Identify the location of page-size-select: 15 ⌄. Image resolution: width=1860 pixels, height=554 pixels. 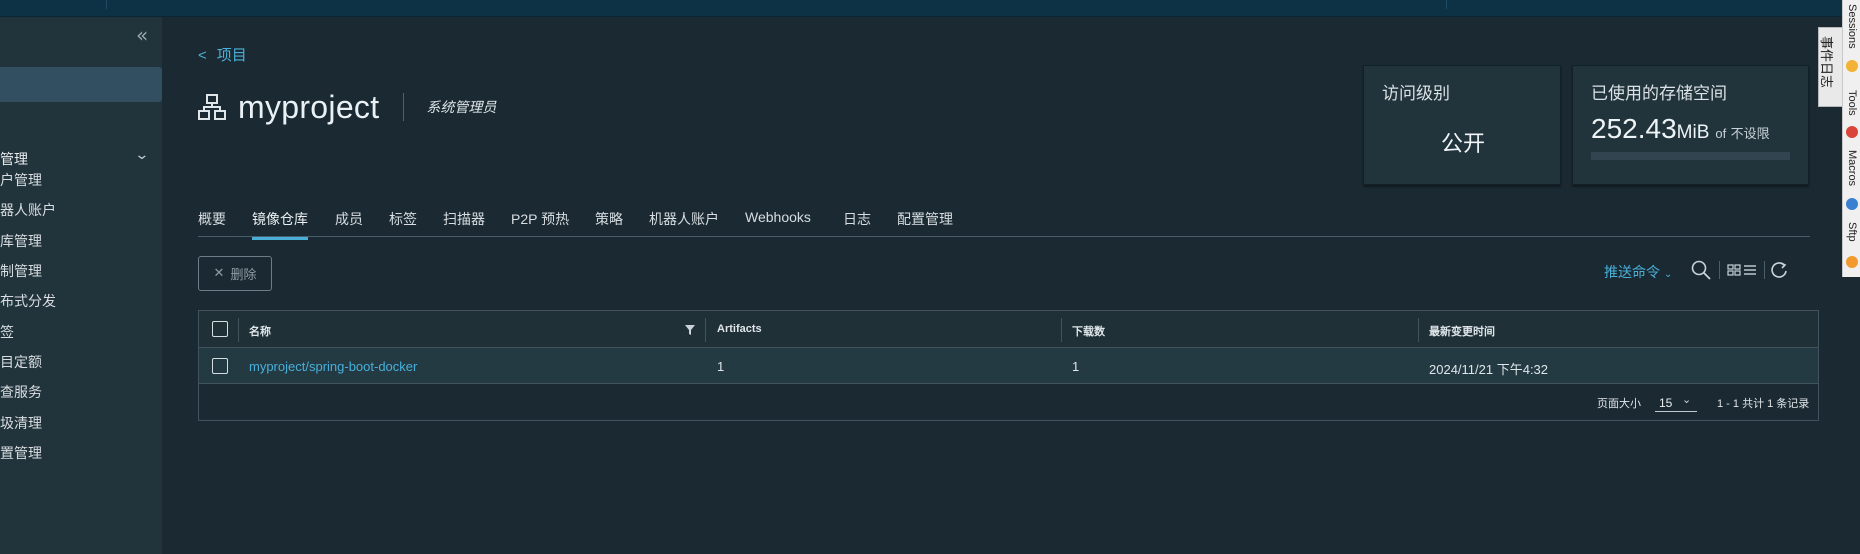
(1676, 401).